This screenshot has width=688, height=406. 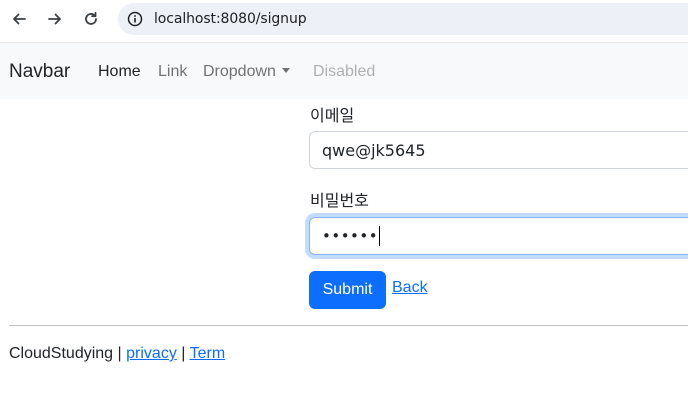 What do you see at coordinates (498, 236) in the screenshot?
I see `password-field: ••••••` at bounding box center [498, 236].